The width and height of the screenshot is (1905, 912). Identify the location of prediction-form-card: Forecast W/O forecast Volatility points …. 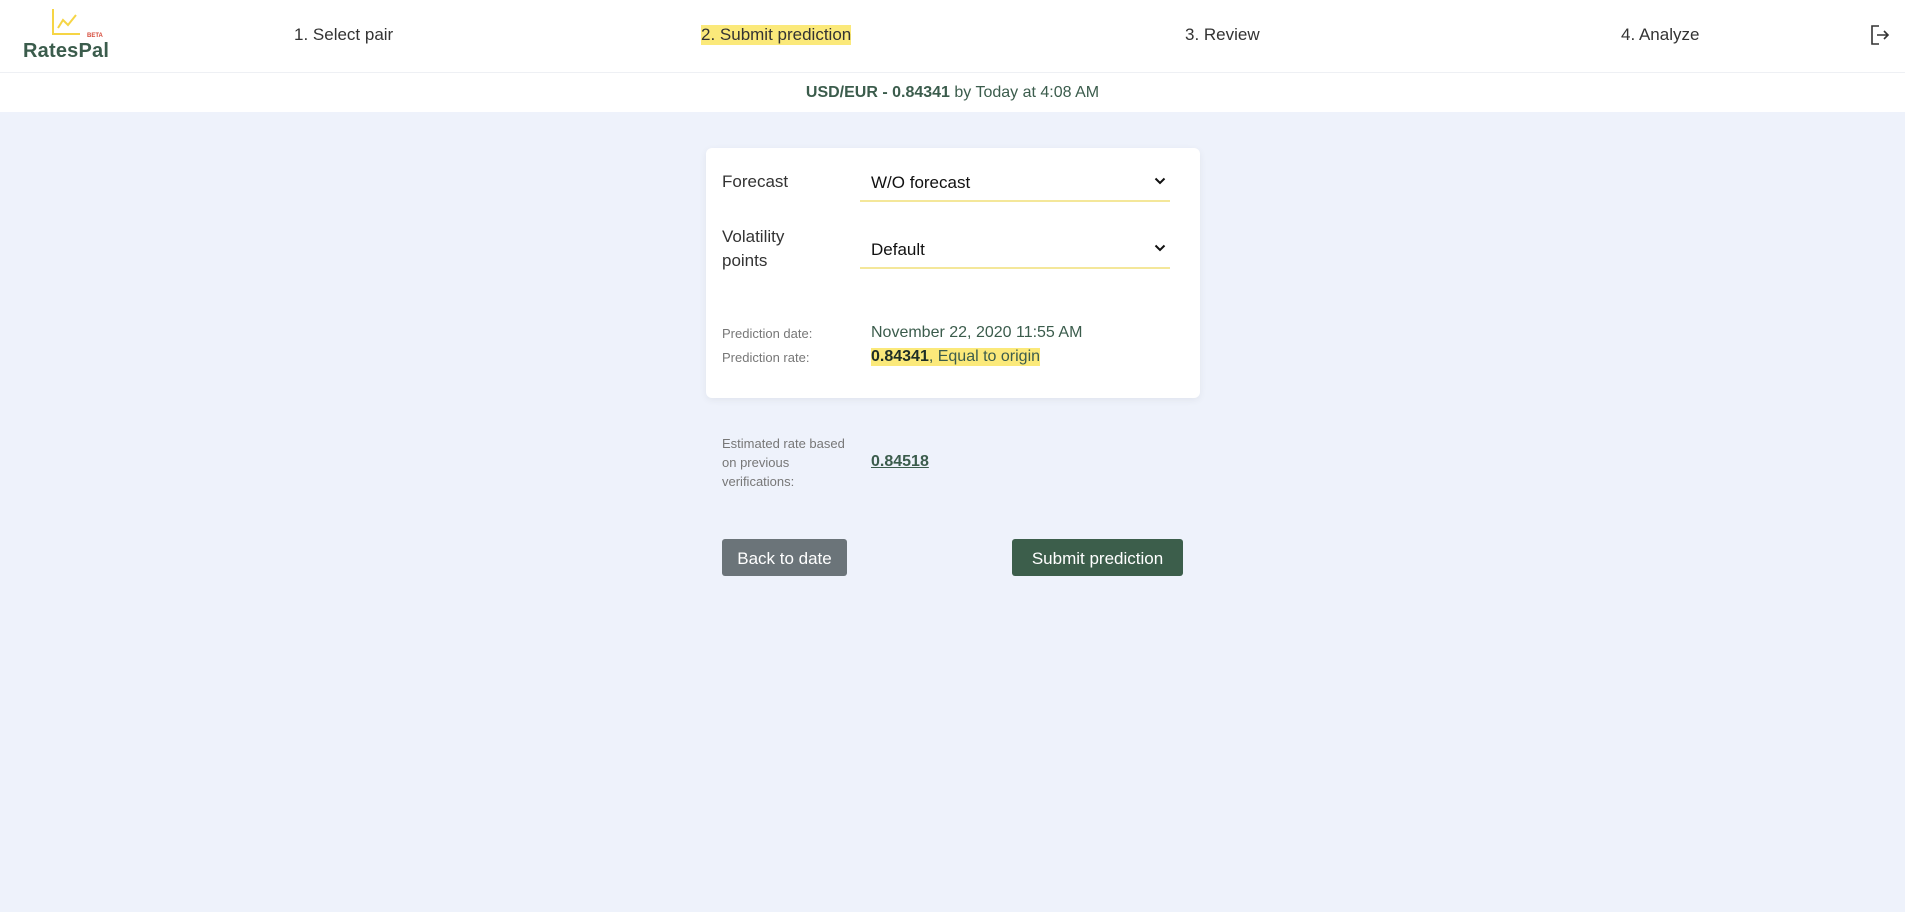
(953, 273).